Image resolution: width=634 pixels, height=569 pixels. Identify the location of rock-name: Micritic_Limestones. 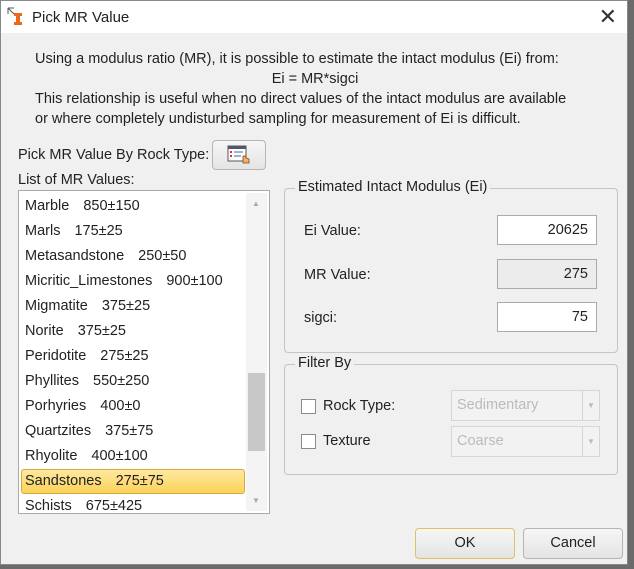
(89, 281).